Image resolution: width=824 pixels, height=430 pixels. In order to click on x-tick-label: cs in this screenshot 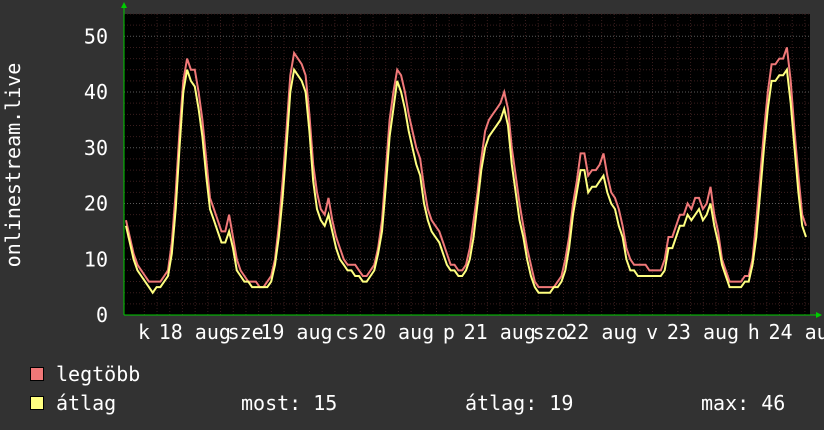, I will do `click(347, 332)`.